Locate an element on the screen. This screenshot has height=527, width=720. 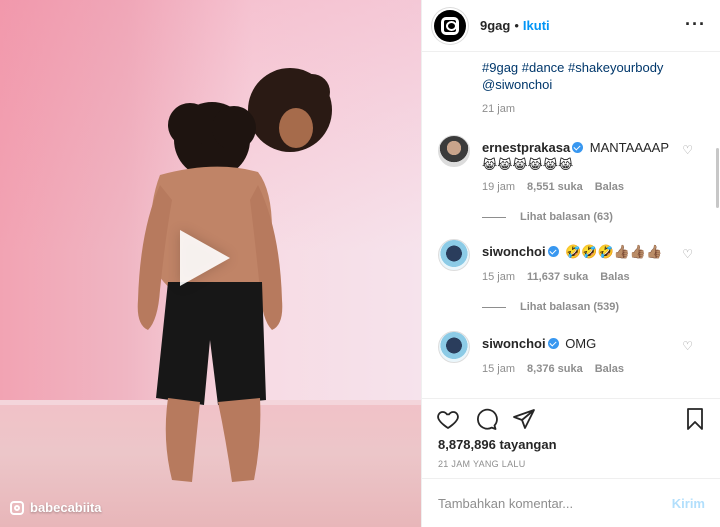
follow-button: Ikuti is located at coordinates (536, 25).